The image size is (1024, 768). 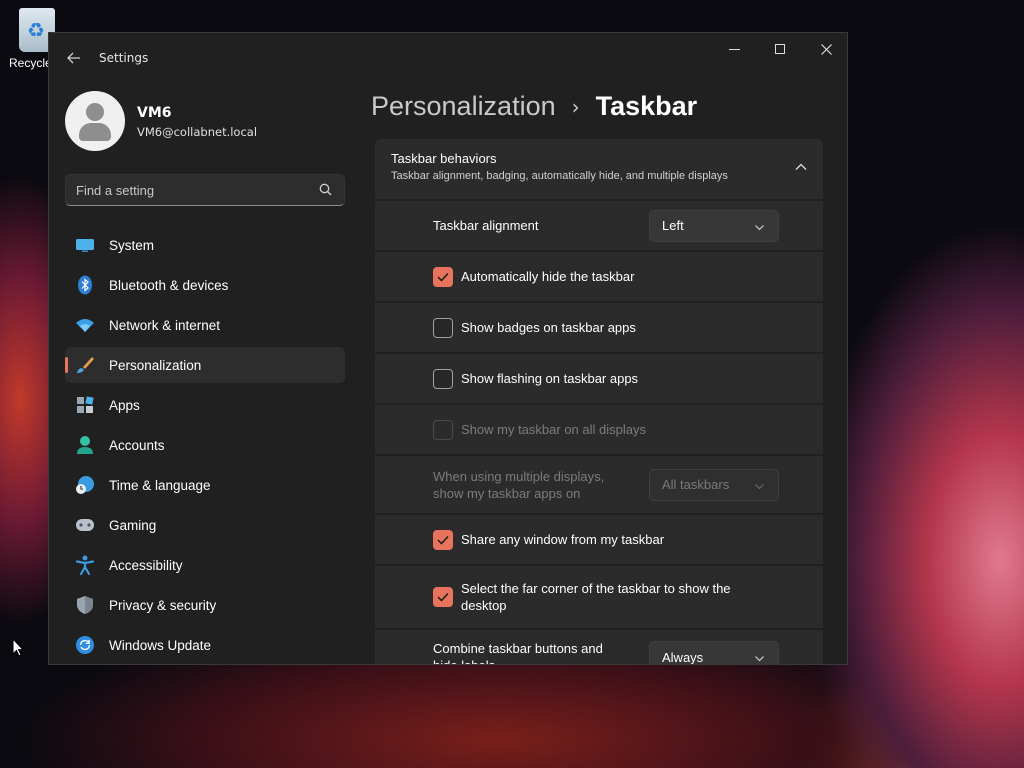 I want to click on back-button, so click(x=74, y=58).